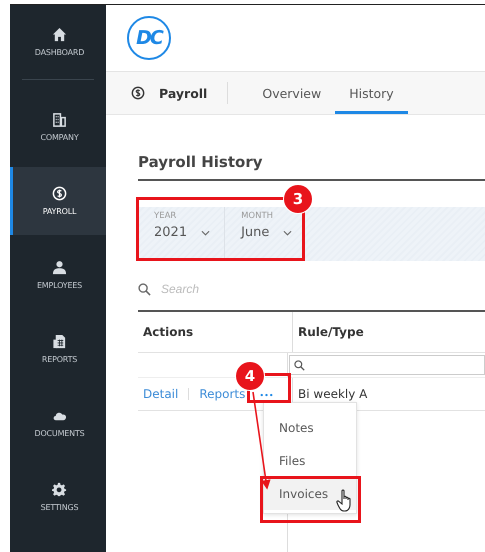 Image resolution: width=485 pixels, height=552 pixels. Describe the element at coordinates (310, 427) in the screenshot. I see `menu-item: Notes` at that location.